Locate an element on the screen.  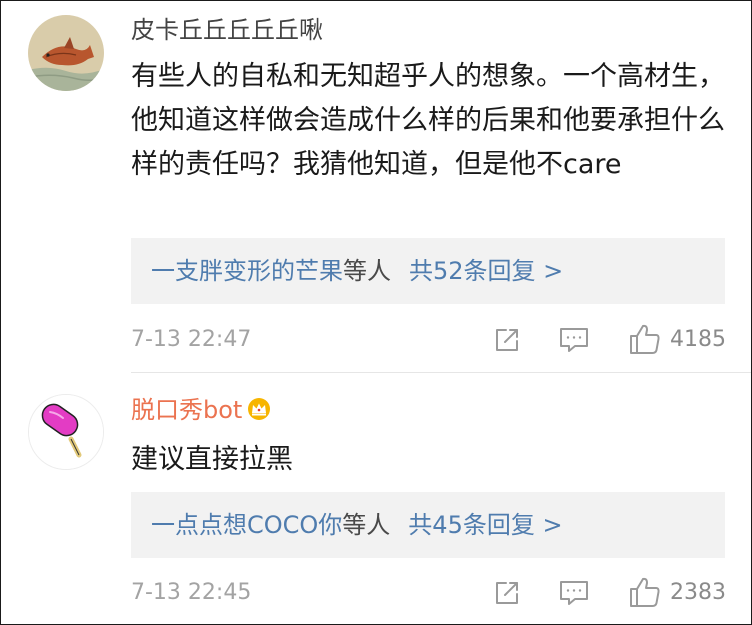
reply-user-link: 一支胖变形的芒果 is located at coordinates (247, 271).